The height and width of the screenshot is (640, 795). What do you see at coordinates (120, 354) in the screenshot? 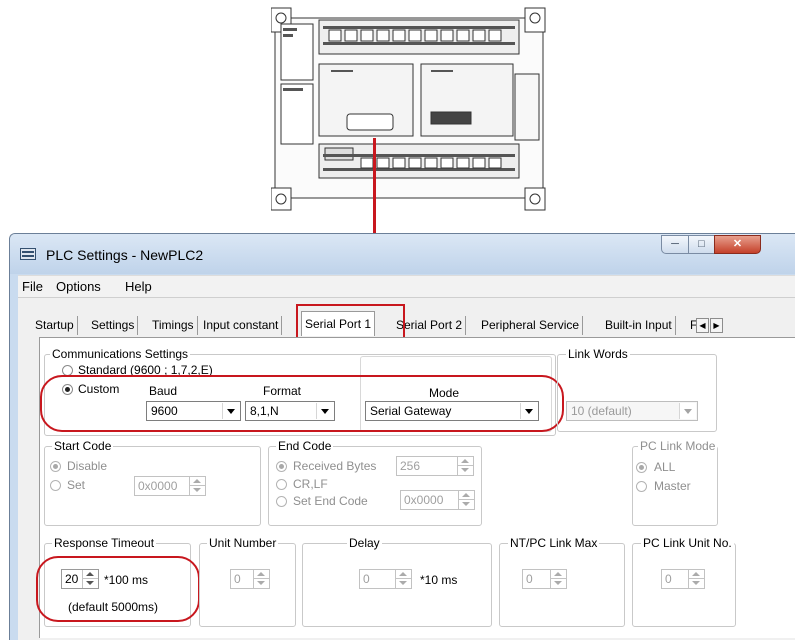
I see `communications-settings-label: Communications Settings` at bounding box center [120, 354].